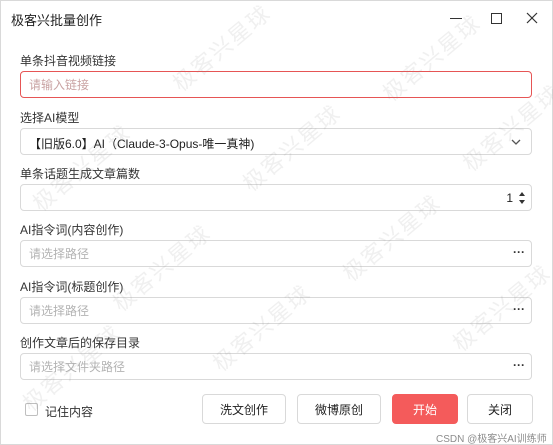 The image size is (553, 445). Describe the element at coordinates (276, 141) in the screenshot. I see `model-select: 【旧版6.0】AI（Claude-3-Opus-唯一真神)` at that location.